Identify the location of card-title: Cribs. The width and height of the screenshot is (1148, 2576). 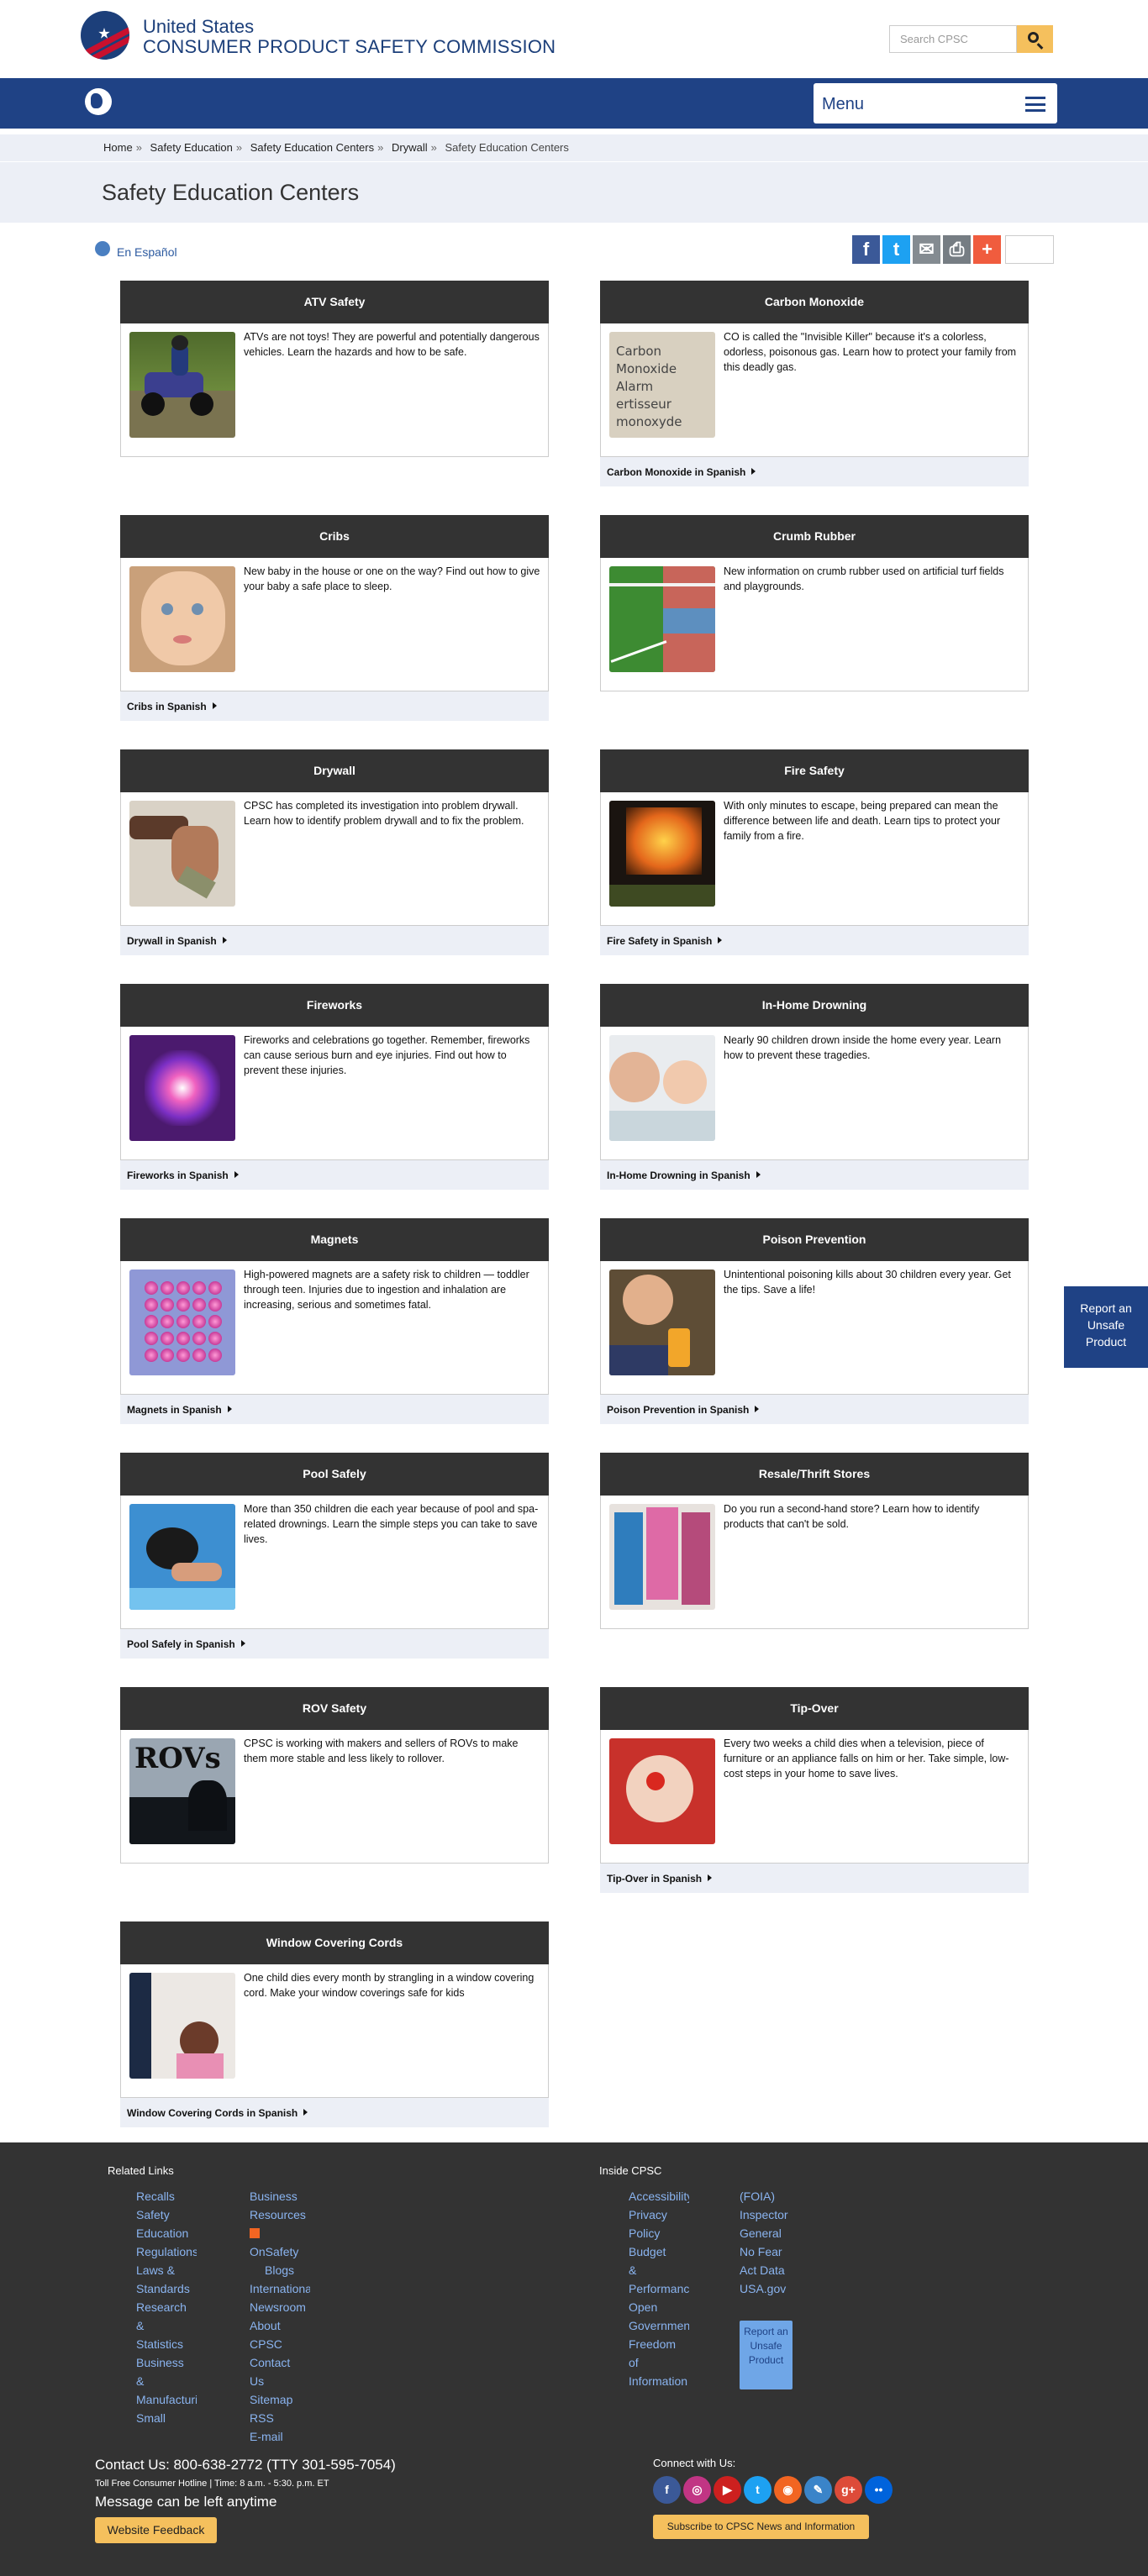
(334, 536).